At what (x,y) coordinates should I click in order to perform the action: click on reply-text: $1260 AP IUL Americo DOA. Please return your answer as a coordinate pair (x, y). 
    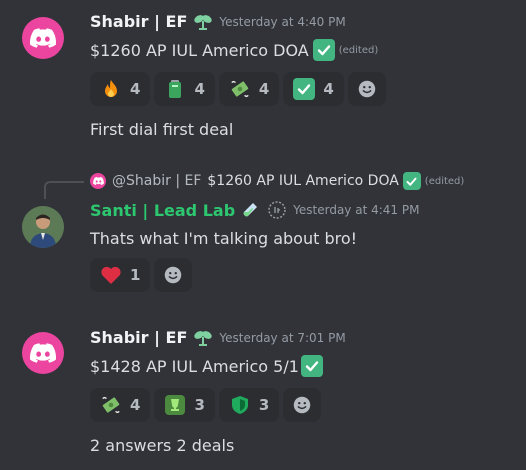
    Looking at the image, I should click on (303, 181).